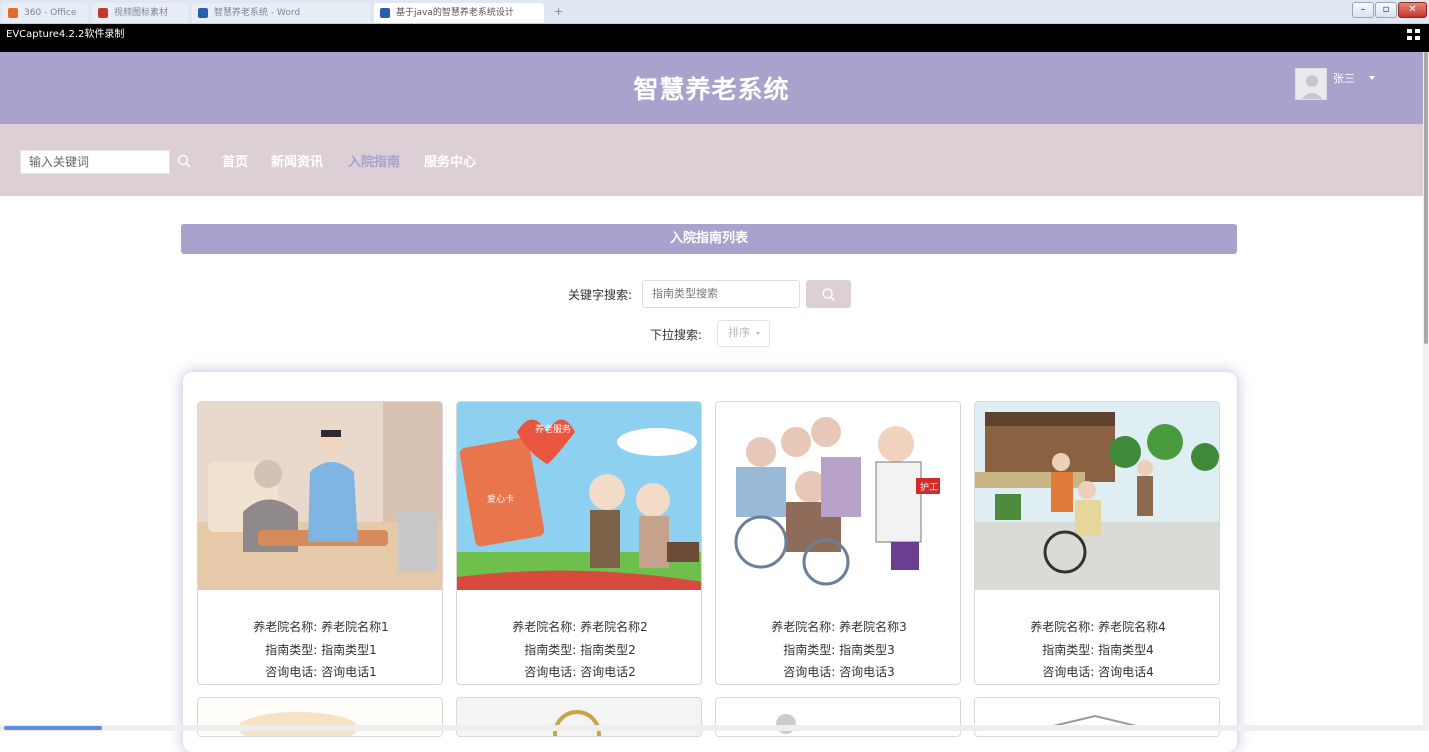 The image size is (1429, 752). What do you see at coordinates (13, 13) in the screenshot?
I see `office-icon` at bounding box center [13, 13].